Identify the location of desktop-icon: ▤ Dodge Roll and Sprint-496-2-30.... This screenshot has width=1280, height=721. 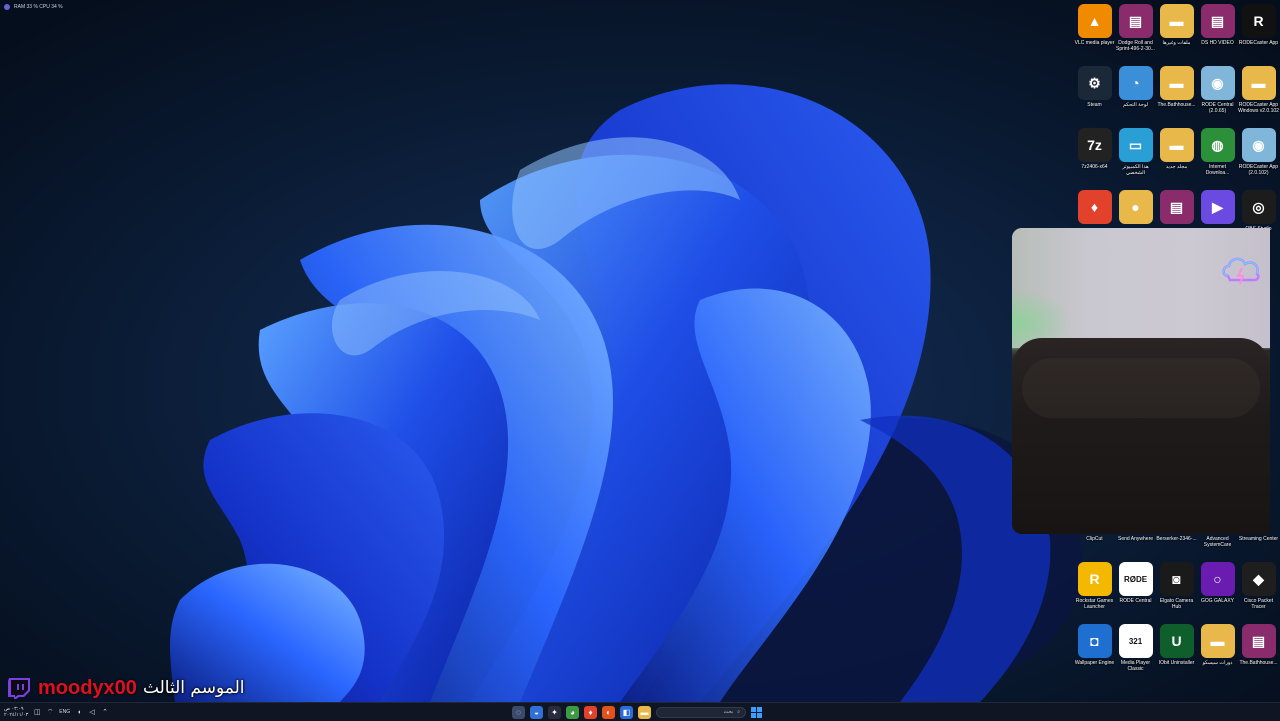
(1135, 33).